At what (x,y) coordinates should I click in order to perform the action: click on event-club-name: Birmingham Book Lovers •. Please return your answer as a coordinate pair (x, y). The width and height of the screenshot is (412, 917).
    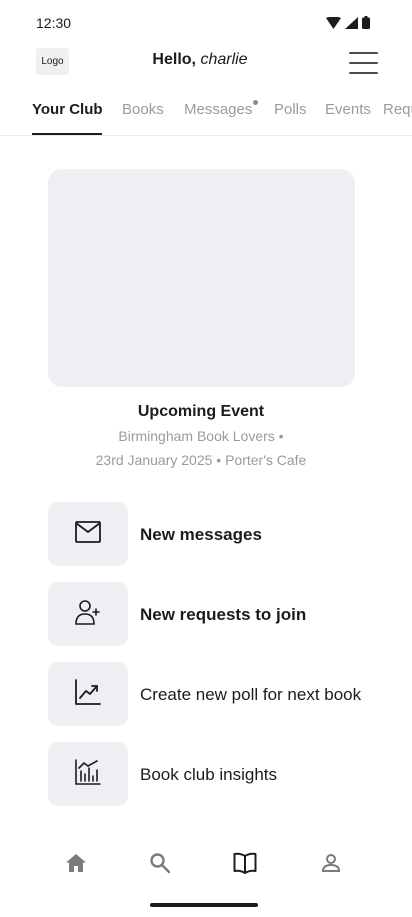
    Looking at the image, I should click on (201, 436).